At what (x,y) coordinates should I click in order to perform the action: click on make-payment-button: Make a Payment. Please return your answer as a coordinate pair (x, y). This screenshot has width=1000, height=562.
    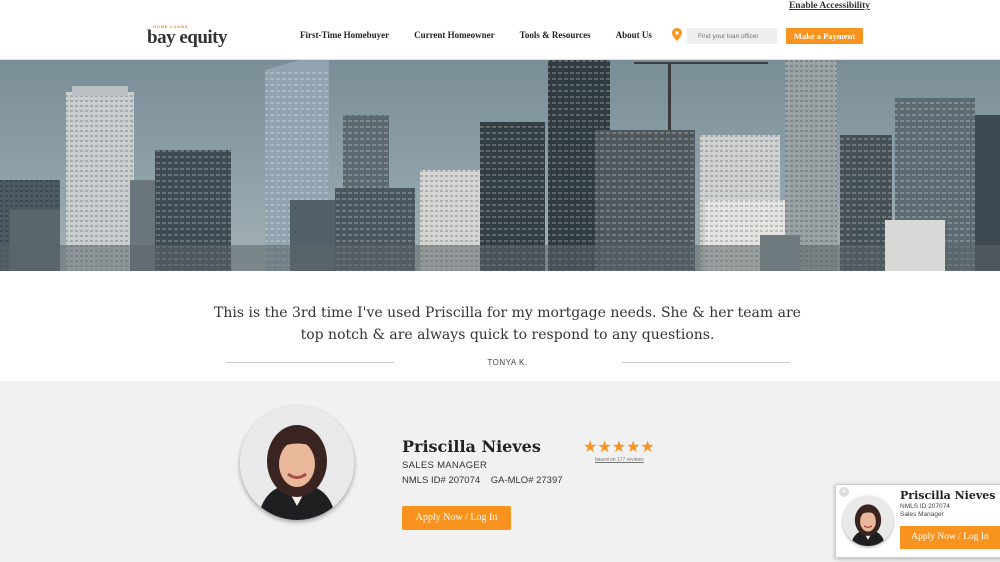
    Looking at the image, I should click on (824, 36).